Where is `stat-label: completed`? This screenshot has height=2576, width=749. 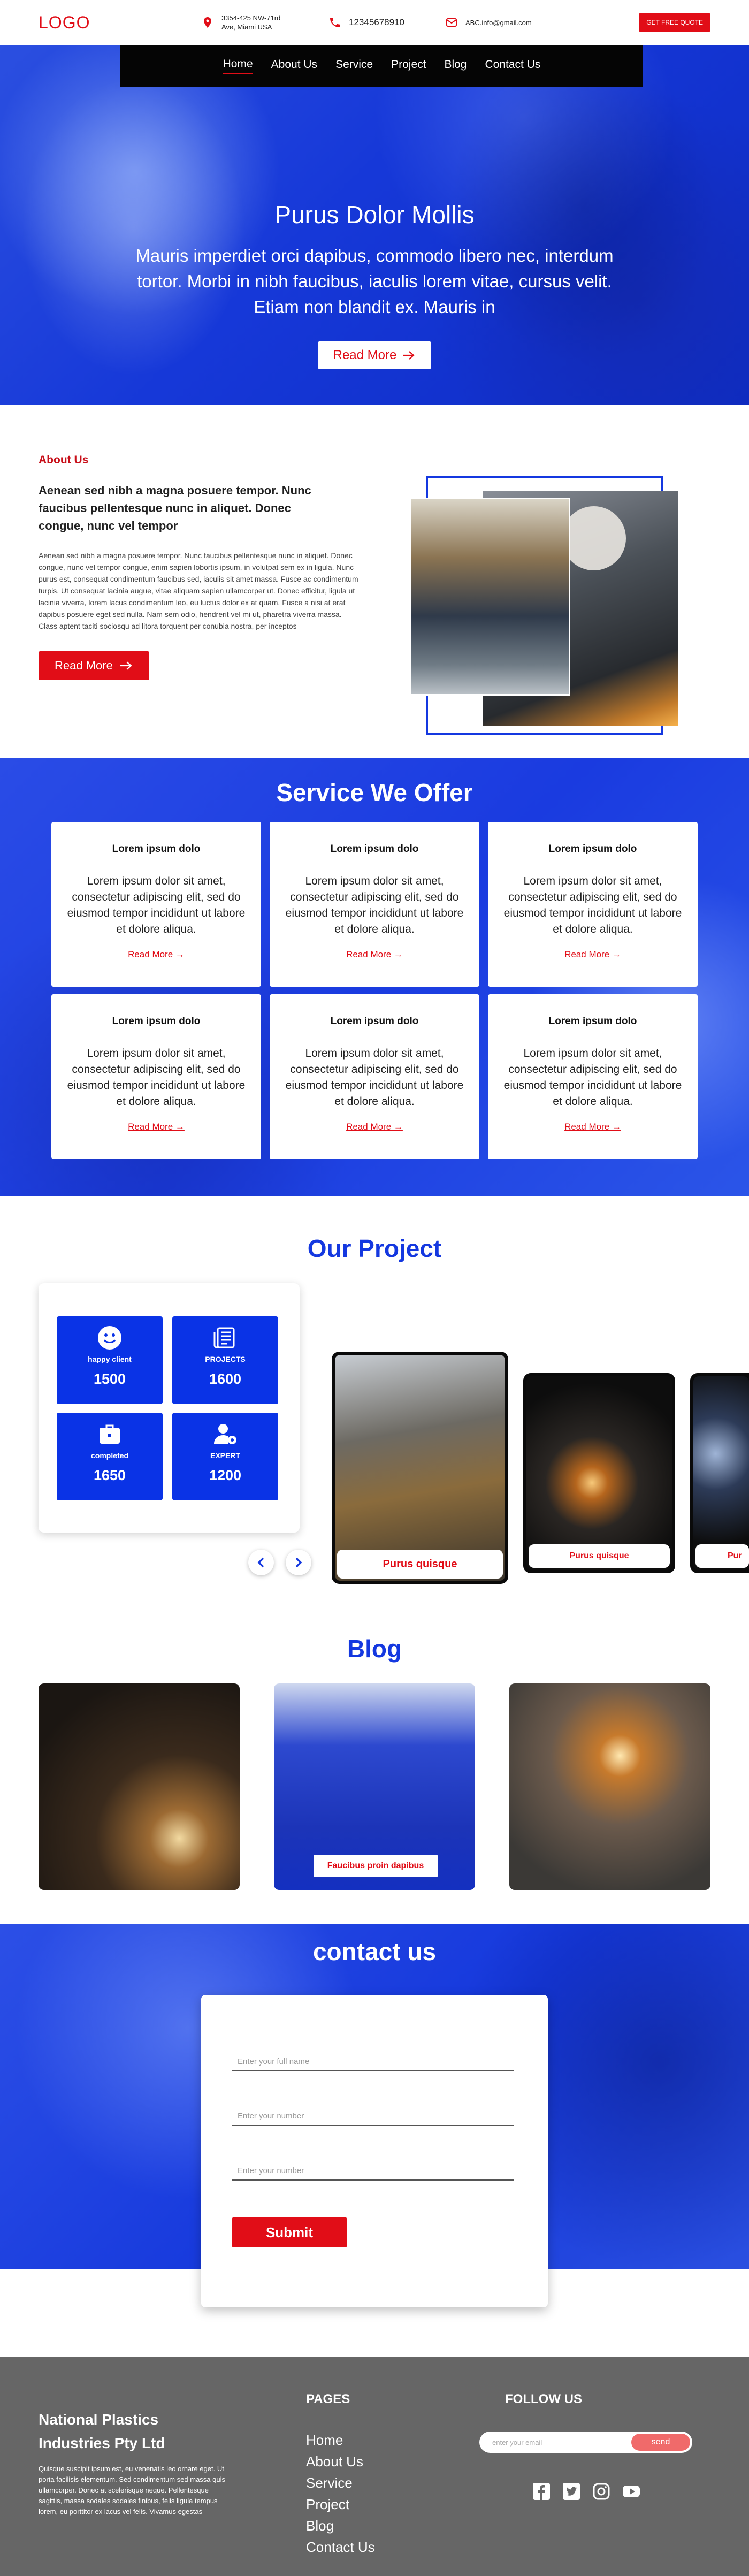
stat-label: completed is located at coordinates (109, 1455).